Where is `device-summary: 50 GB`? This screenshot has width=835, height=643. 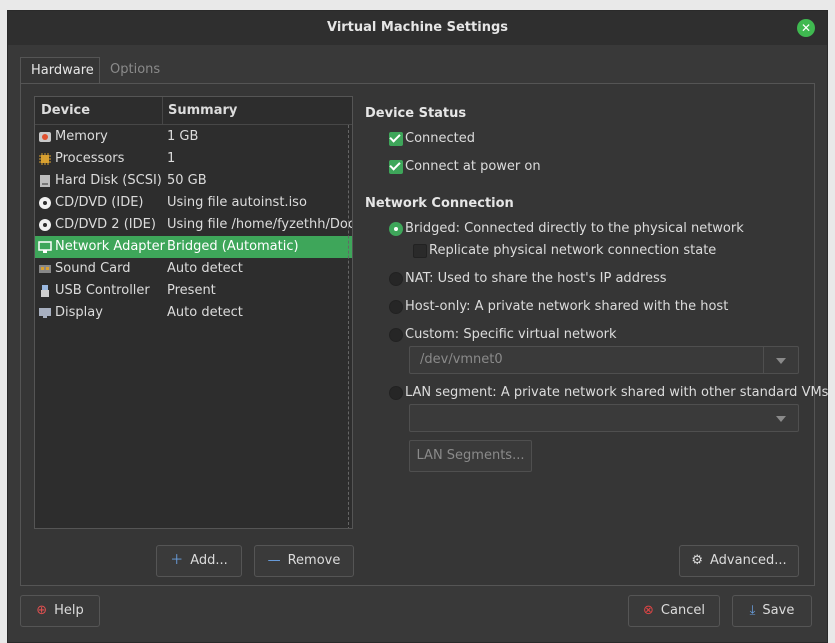 device-summary: 50 GB is located at coordinates (187, 180).